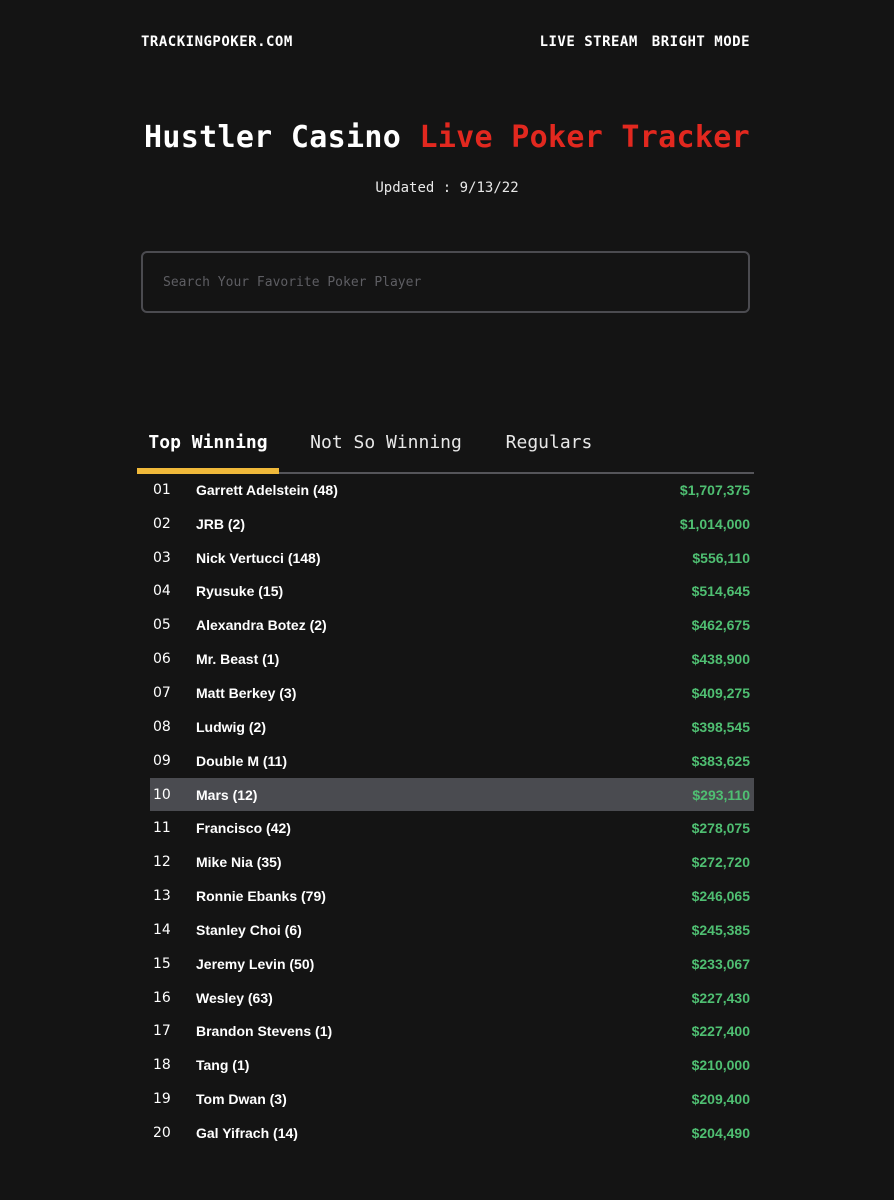  Describe the element at coordinates (721, 557) in the screenshot. I see `row-winnings: $556,110` at that location.